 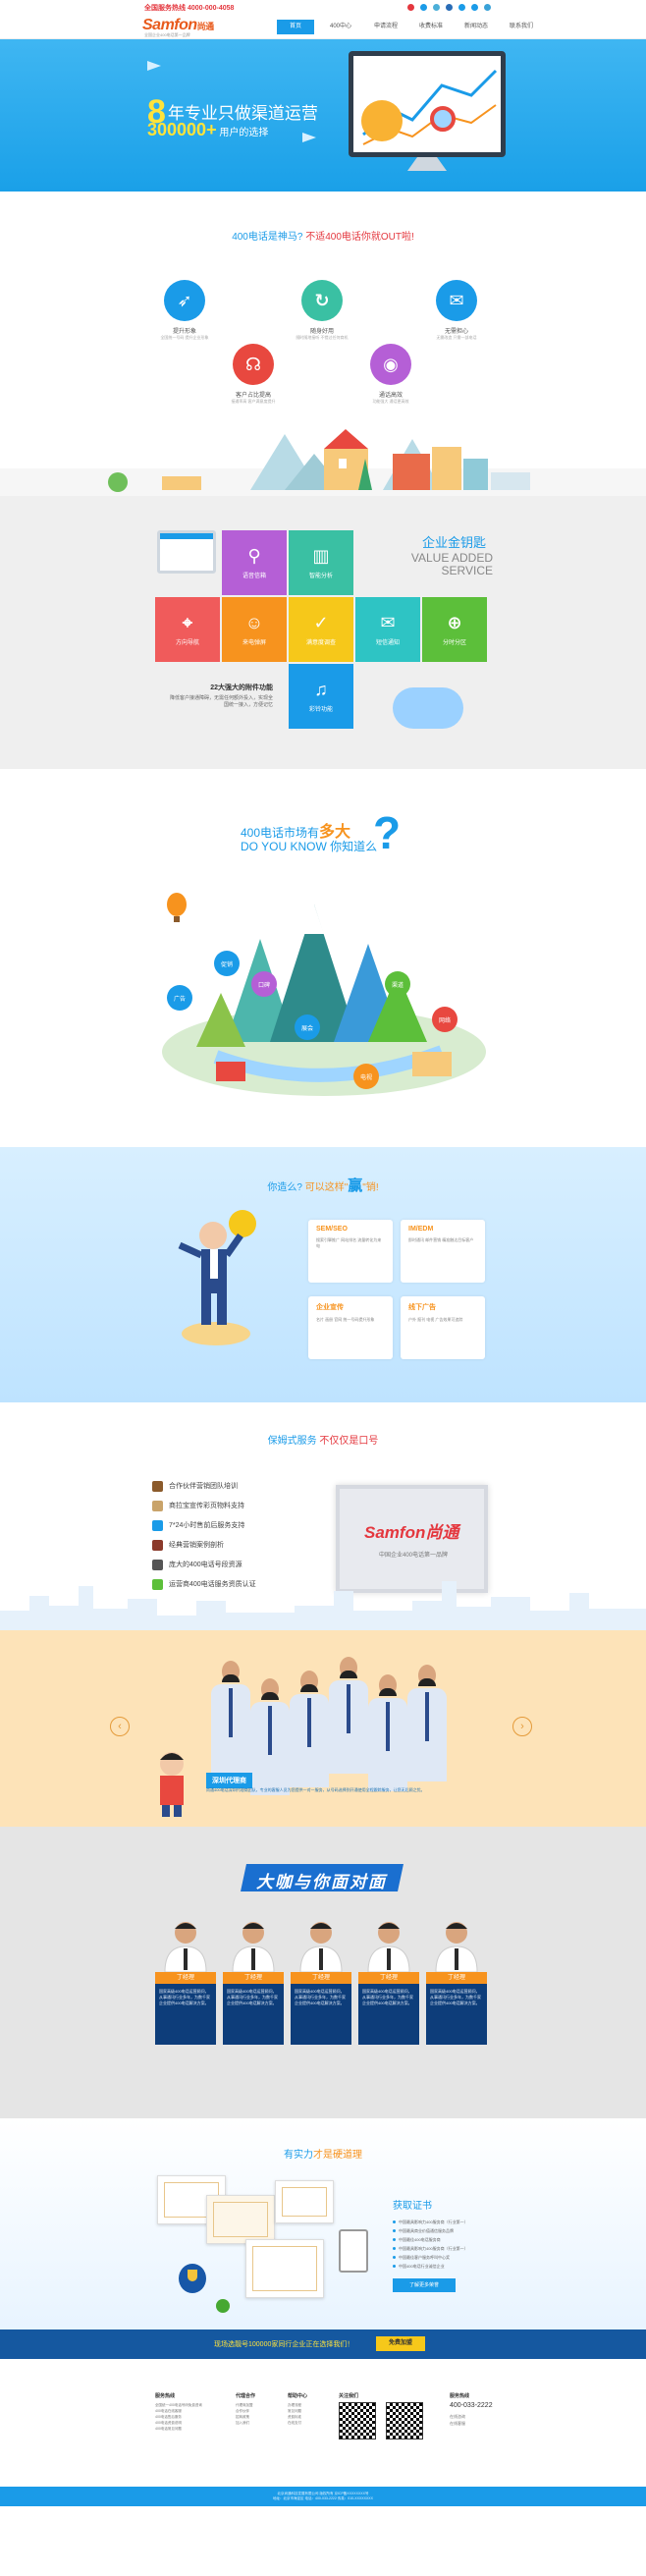 What do you see at coordinates (253, 396) in the screenshot?
I see `feature-title: 客户占比提高` at bounding box center [253, 396].